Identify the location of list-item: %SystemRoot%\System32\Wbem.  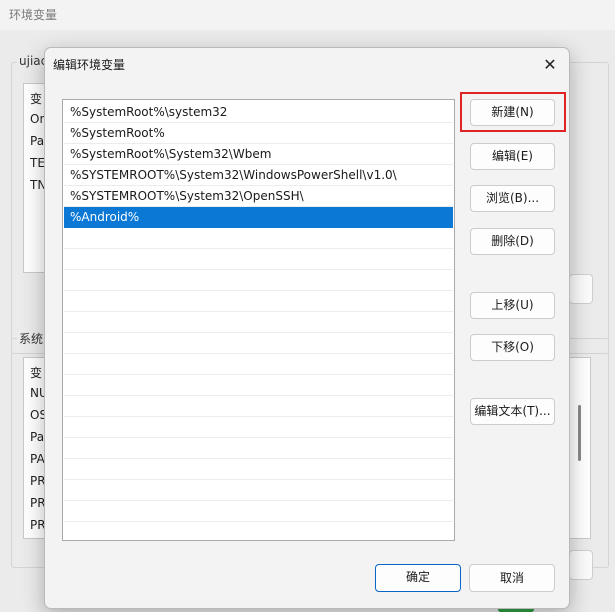
(258, 154).